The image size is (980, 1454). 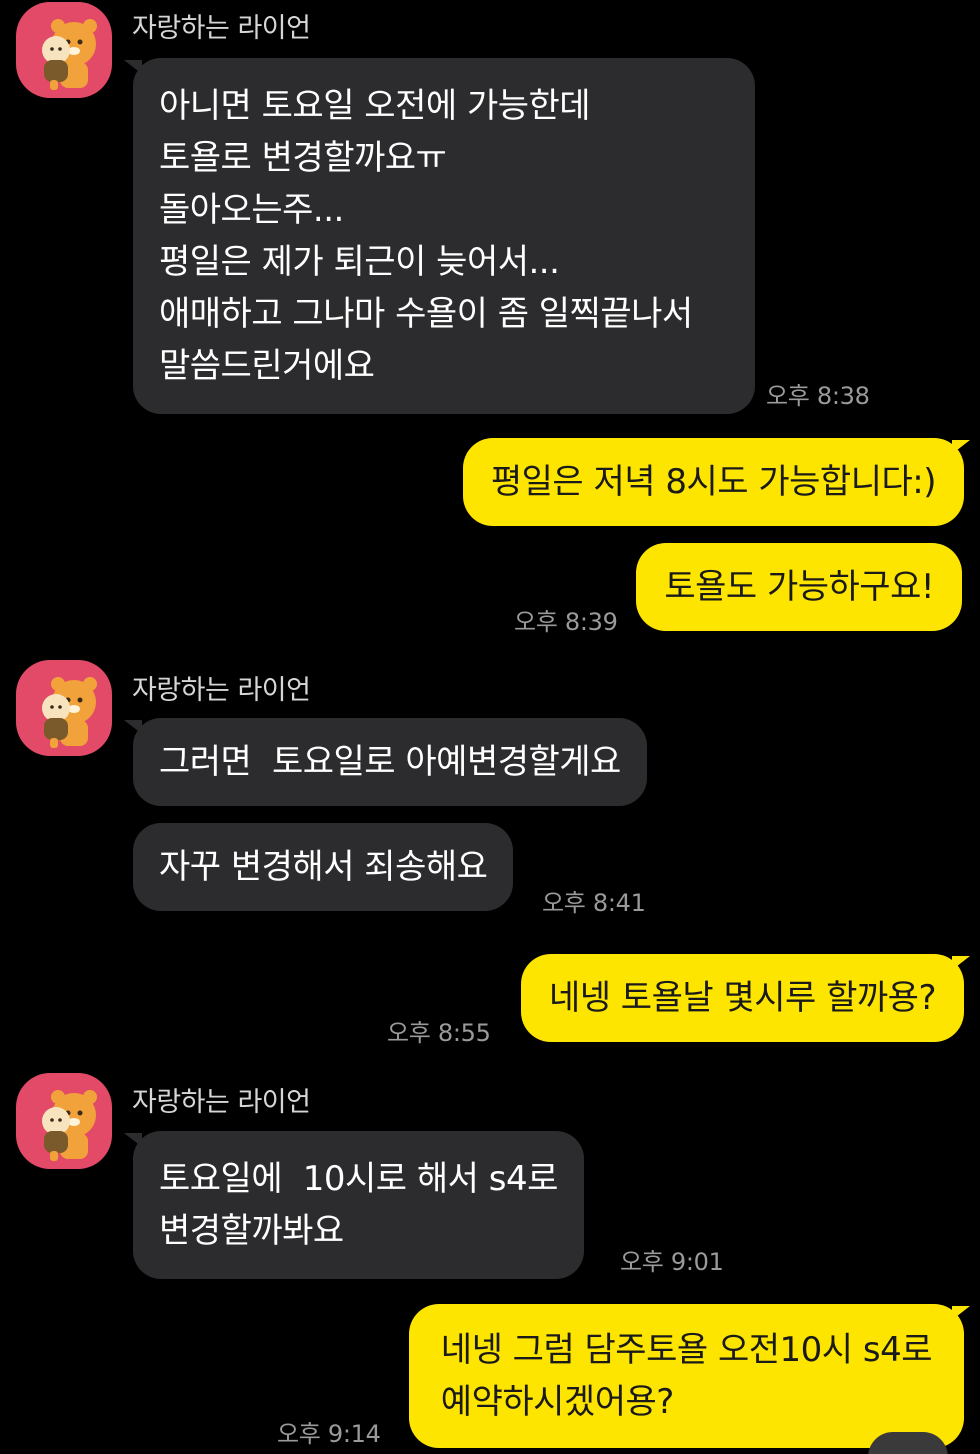 What do you see at coordinates (390, 762) in the screenshot?
I see `message-bubble: 그러면 토요일로 아예변경할게요` at bounding box center [390, 762].